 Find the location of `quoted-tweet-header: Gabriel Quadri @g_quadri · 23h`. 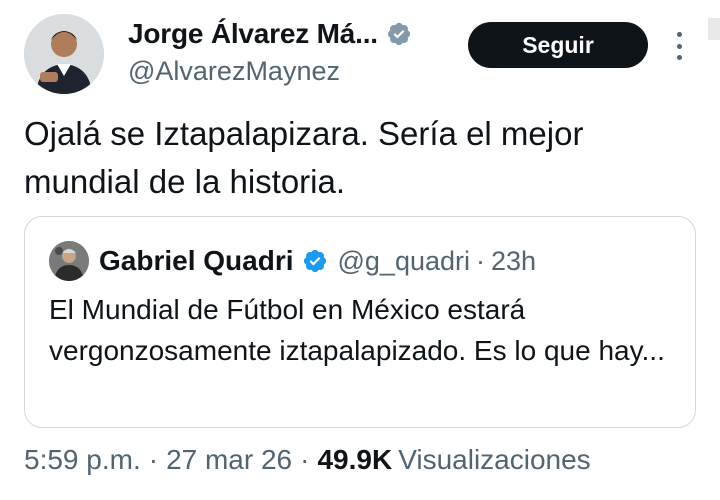

quoted-tweet-header: Gabriel Quadri @g_quadri · 23h is located at coordinates (292, 261).